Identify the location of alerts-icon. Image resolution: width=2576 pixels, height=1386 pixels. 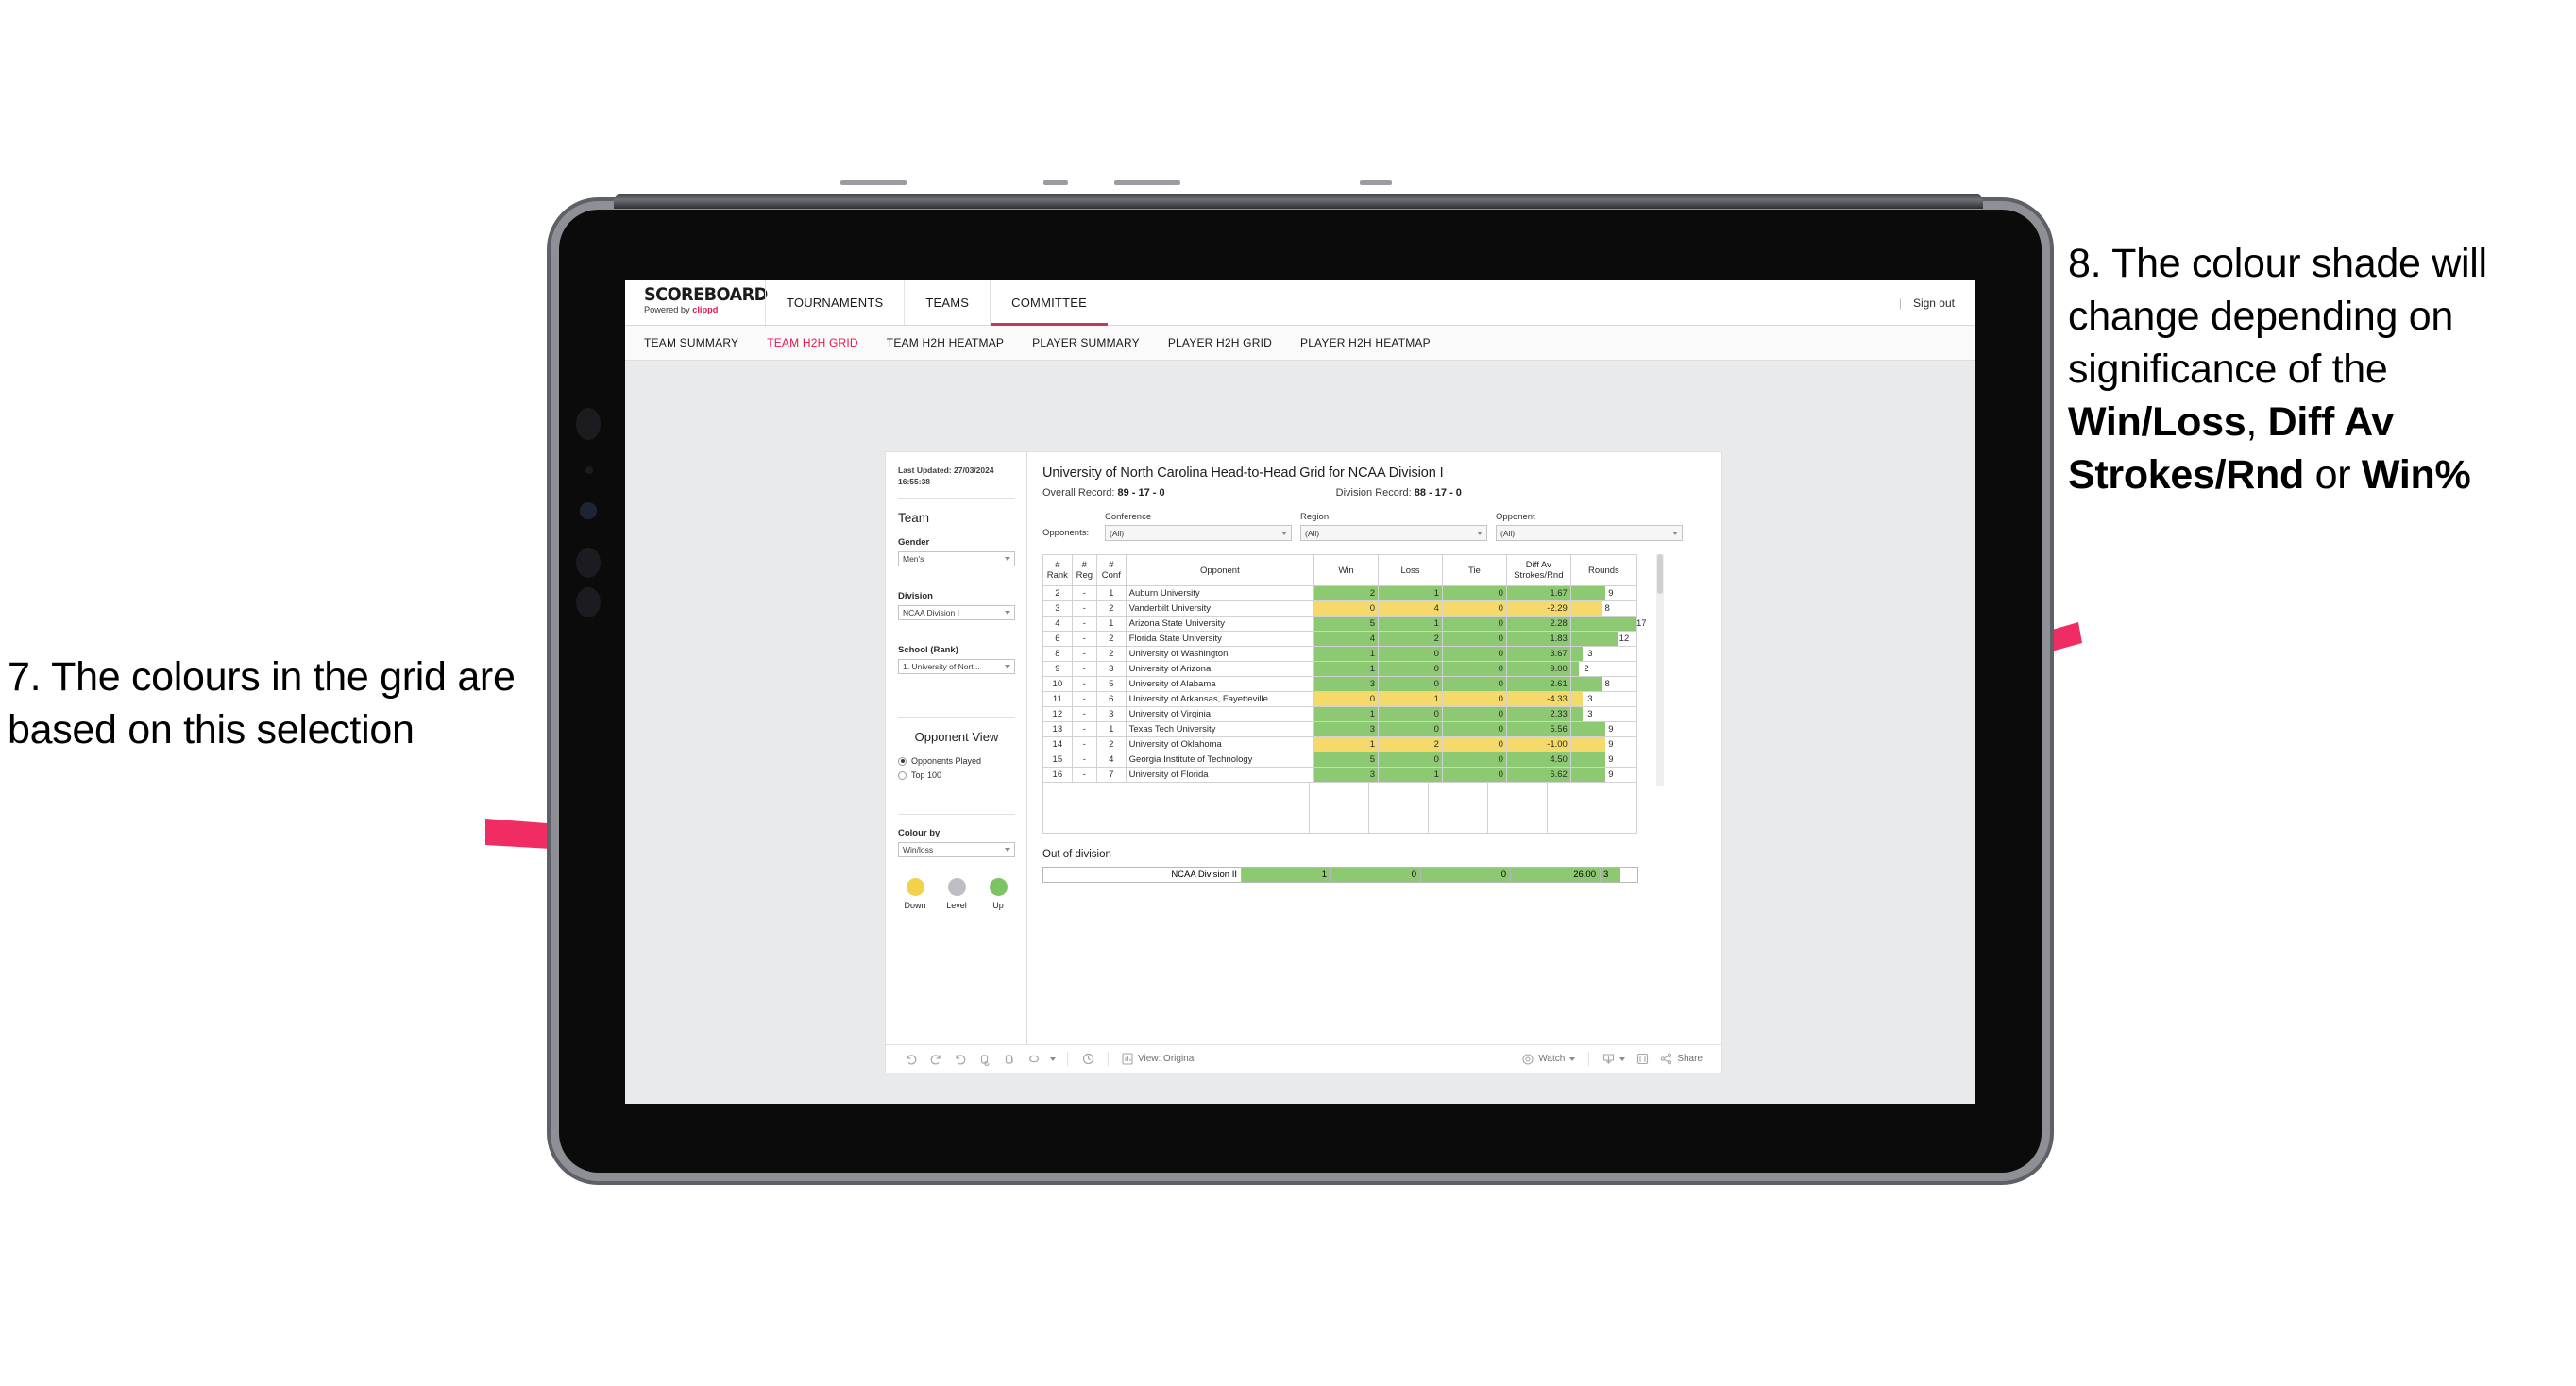
(1088, 1059).